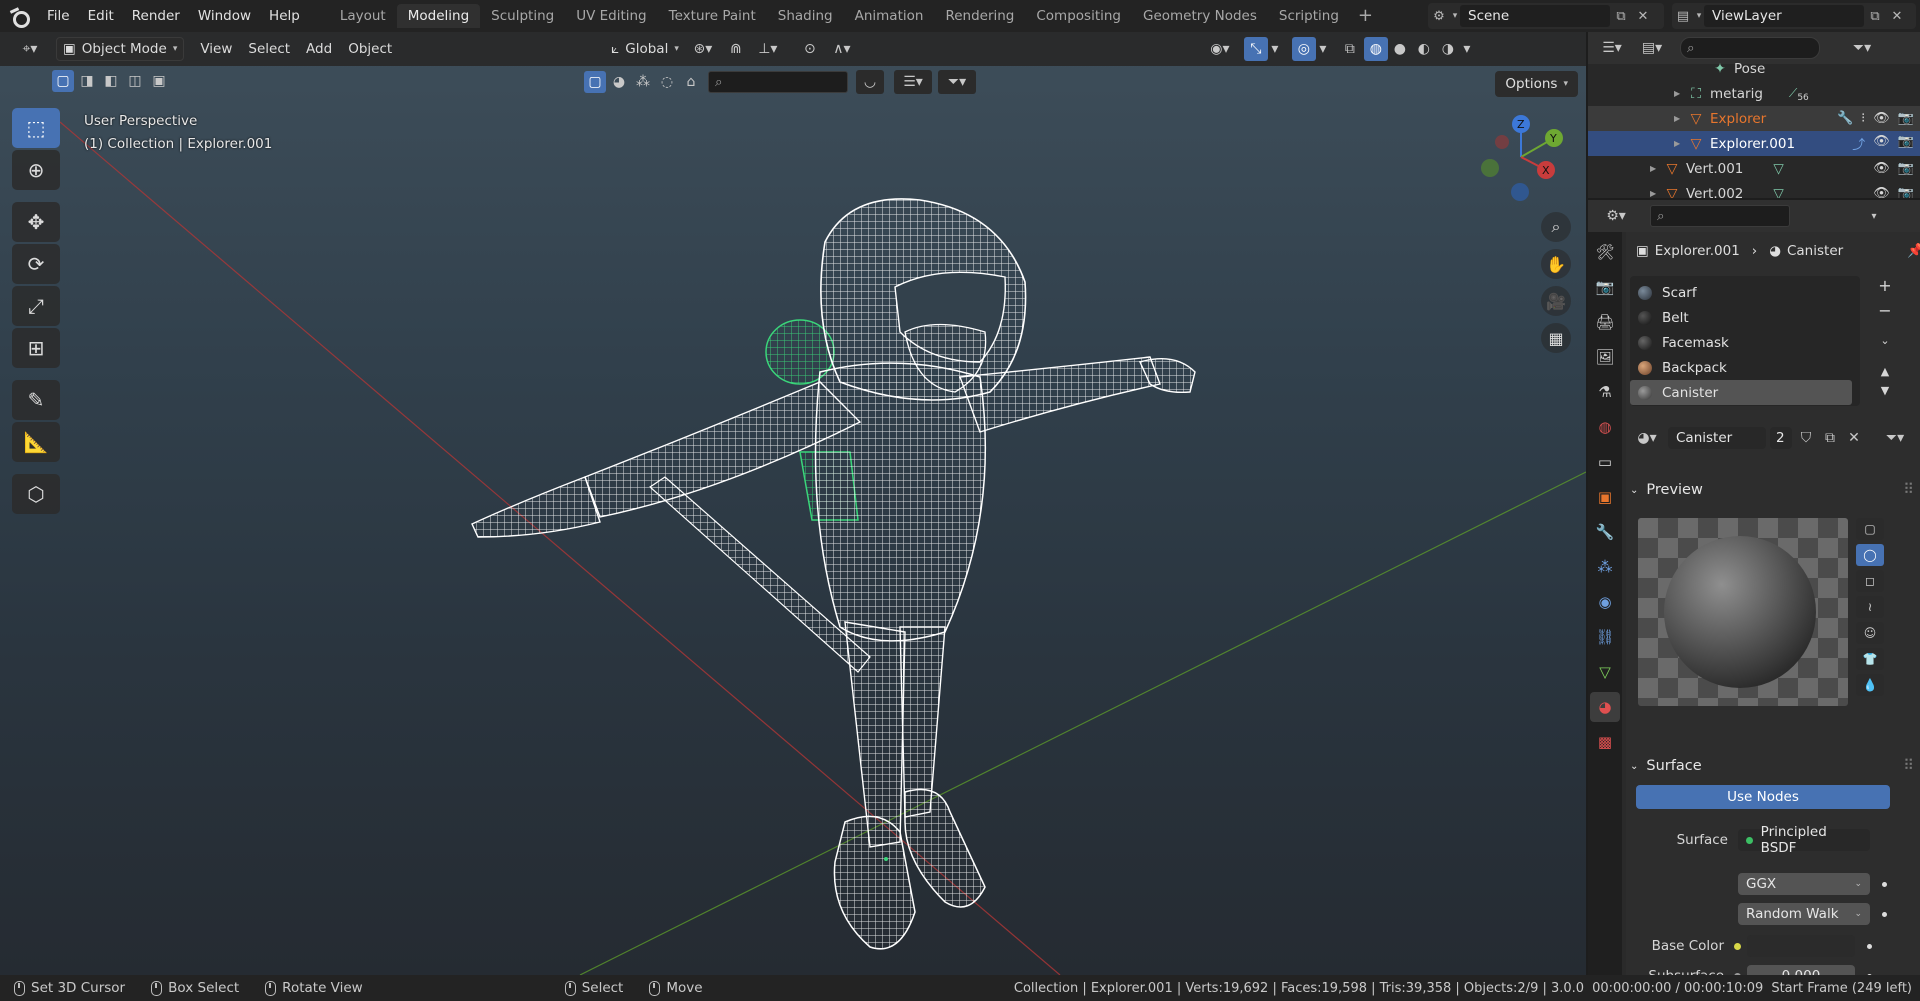  Describe the element at coordinates (1605, 532) in the screenshot. I see `modifier-tab-icon: 🔧` at that location.